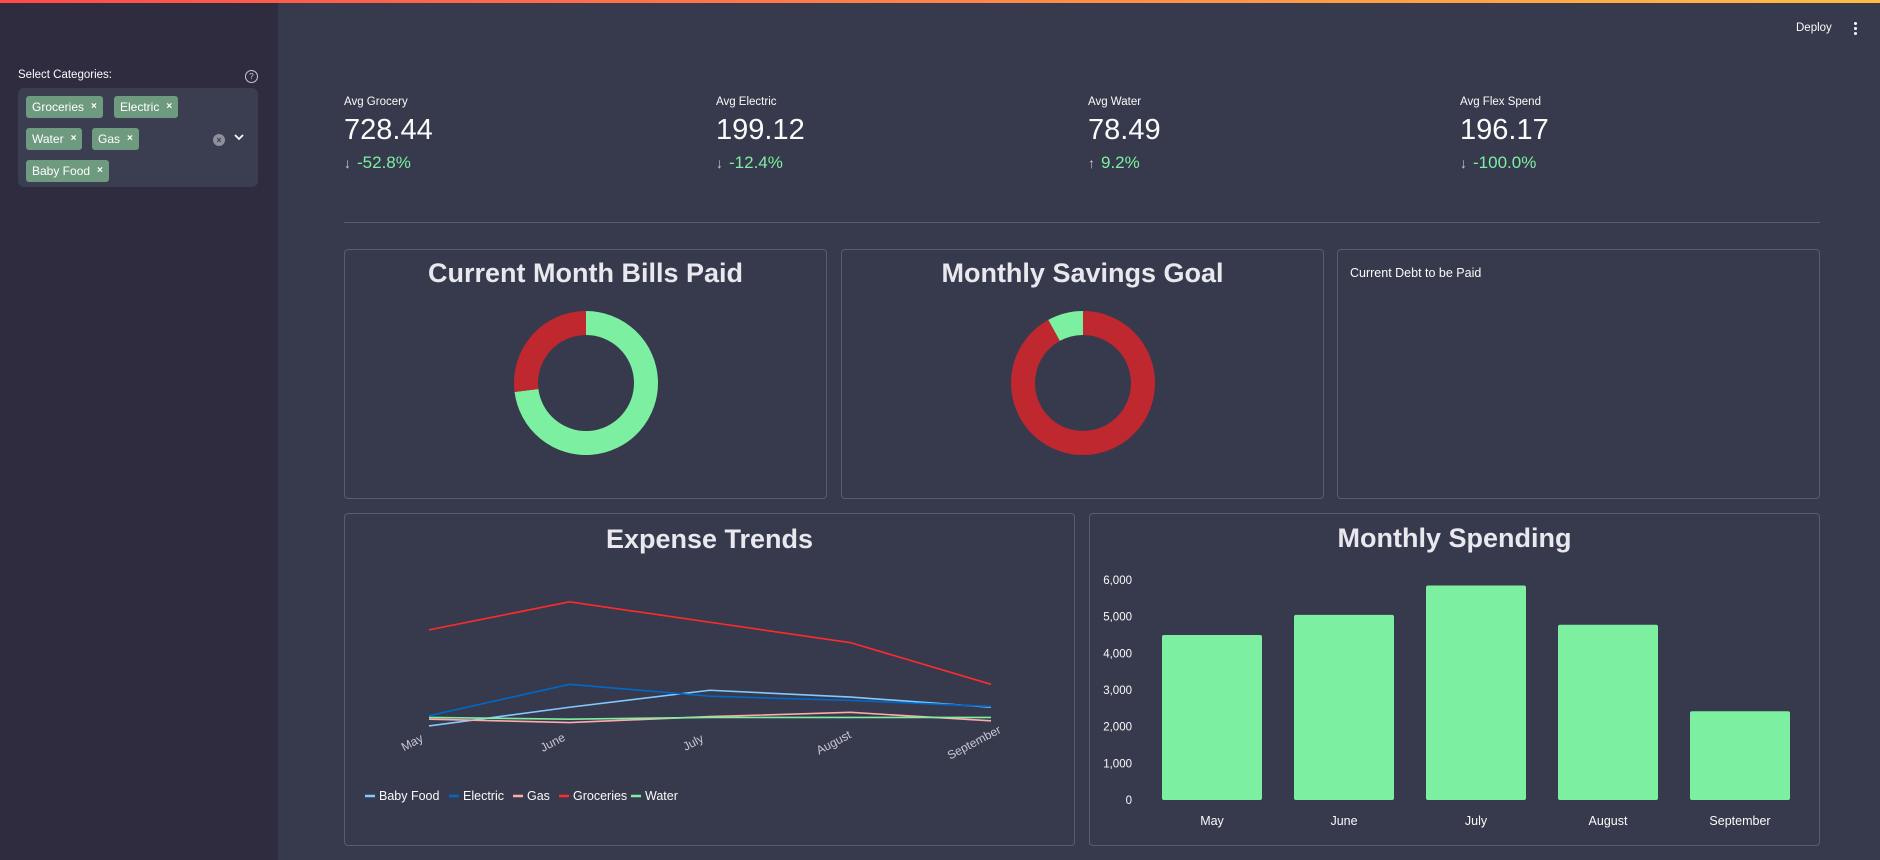  I want to click on tag-gas: Gas ×, so click(115, 139).